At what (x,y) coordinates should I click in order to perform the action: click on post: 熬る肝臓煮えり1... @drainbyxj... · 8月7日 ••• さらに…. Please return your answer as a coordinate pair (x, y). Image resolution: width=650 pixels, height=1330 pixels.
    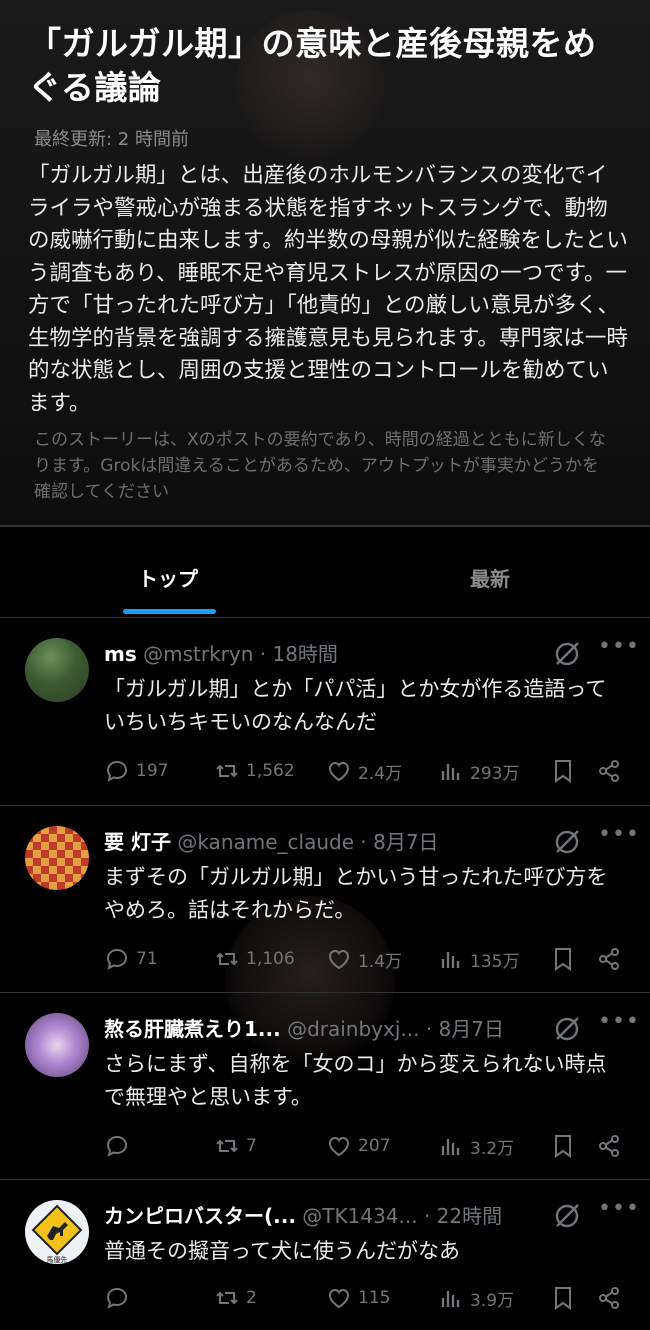
    Looking at the image, I should click on (325, 1086).